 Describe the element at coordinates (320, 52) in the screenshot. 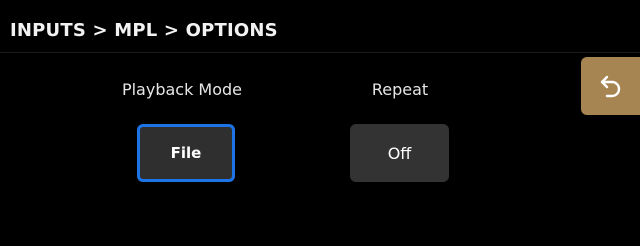

I see `header-divider` at that location.